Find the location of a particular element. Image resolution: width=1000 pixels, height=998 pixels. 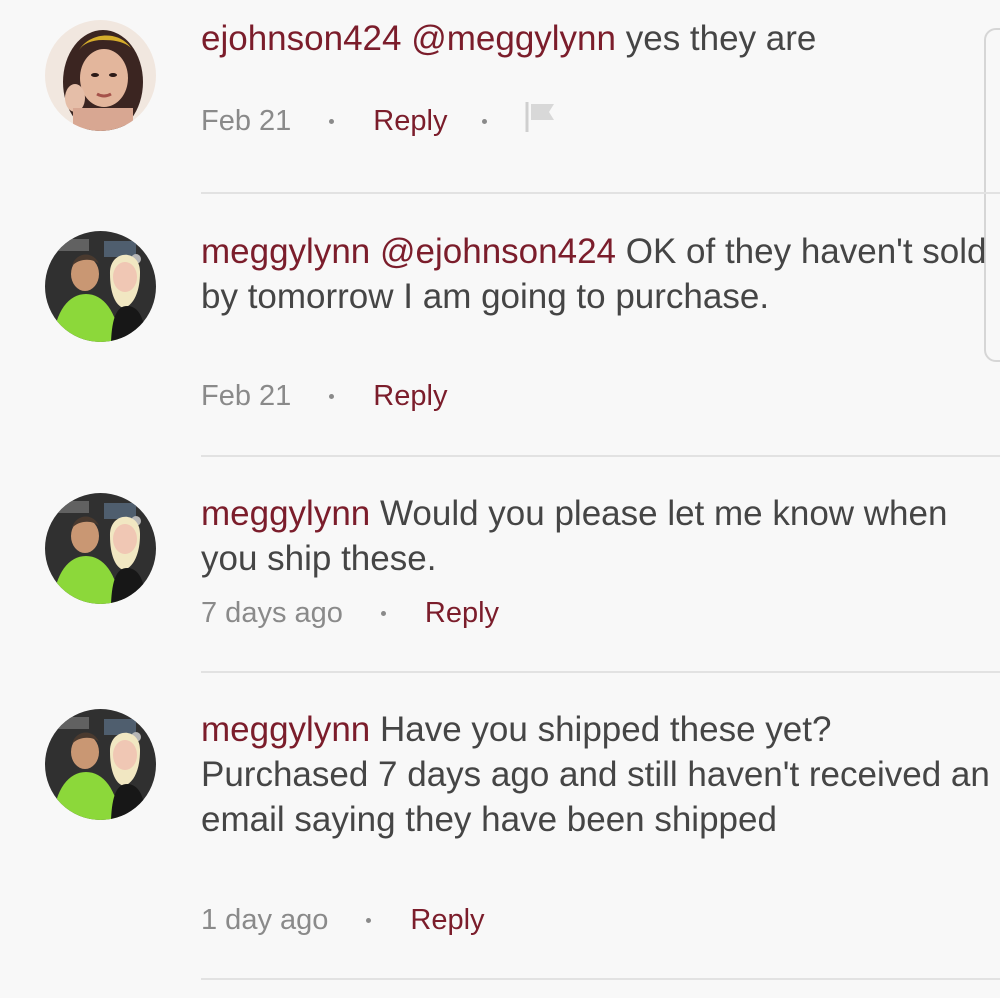

avatar-woman-icon is located at coordinates (100, 75).